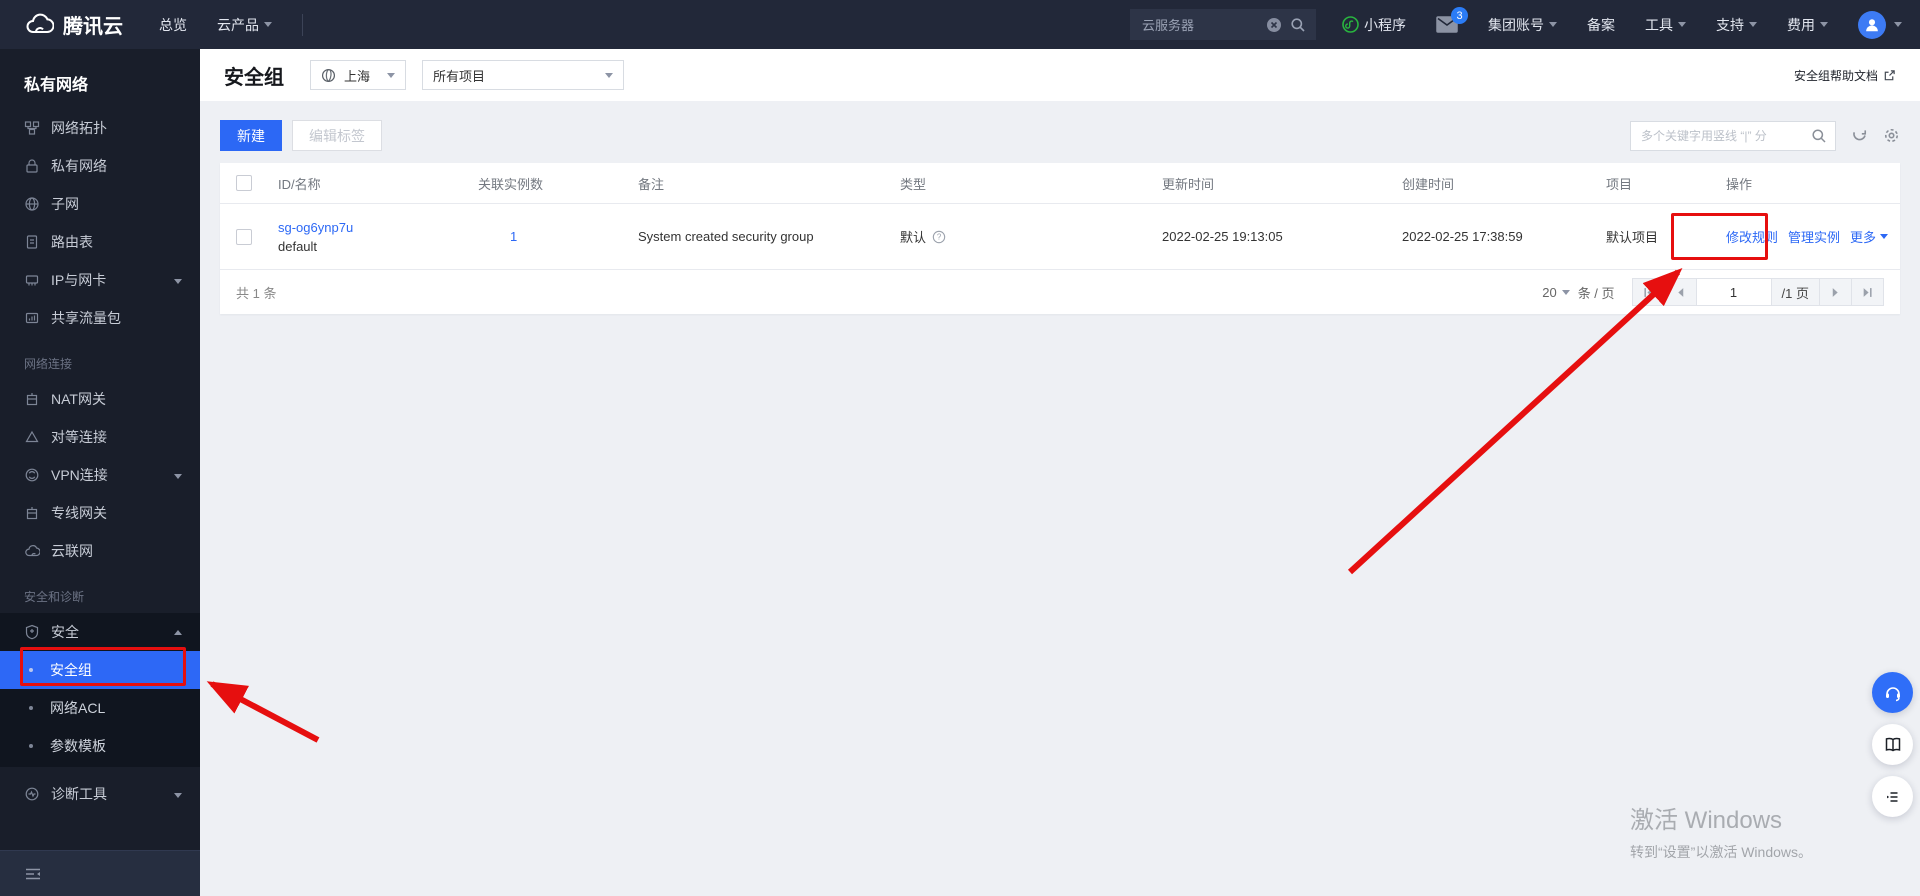 The image size is (1920, 896). Describe the element at coordinates (513, 236) in the screenshot. I see `instance-count-link: 1` at that location.